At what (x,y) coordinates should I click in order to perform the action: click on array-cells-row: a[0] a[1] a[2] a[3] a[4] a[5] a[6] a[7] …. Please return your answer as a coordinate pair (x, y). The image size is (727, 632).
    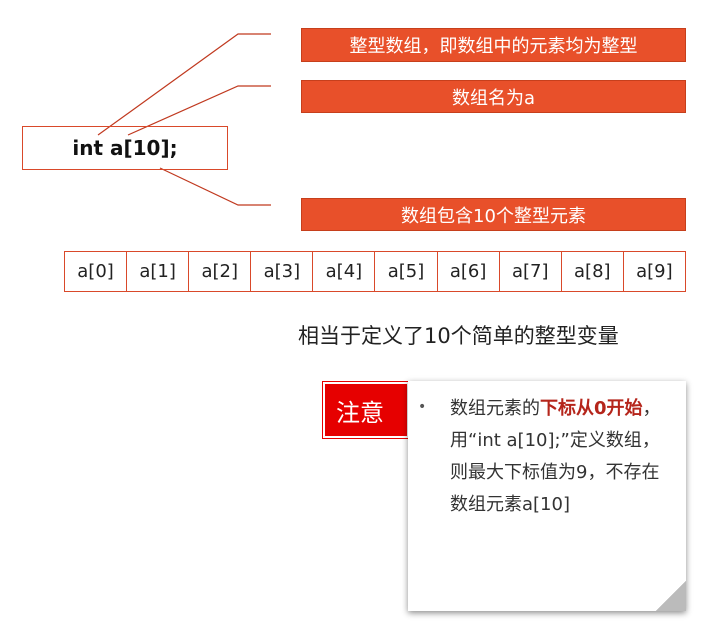
    Looking at the image, I should click on (375, 271).